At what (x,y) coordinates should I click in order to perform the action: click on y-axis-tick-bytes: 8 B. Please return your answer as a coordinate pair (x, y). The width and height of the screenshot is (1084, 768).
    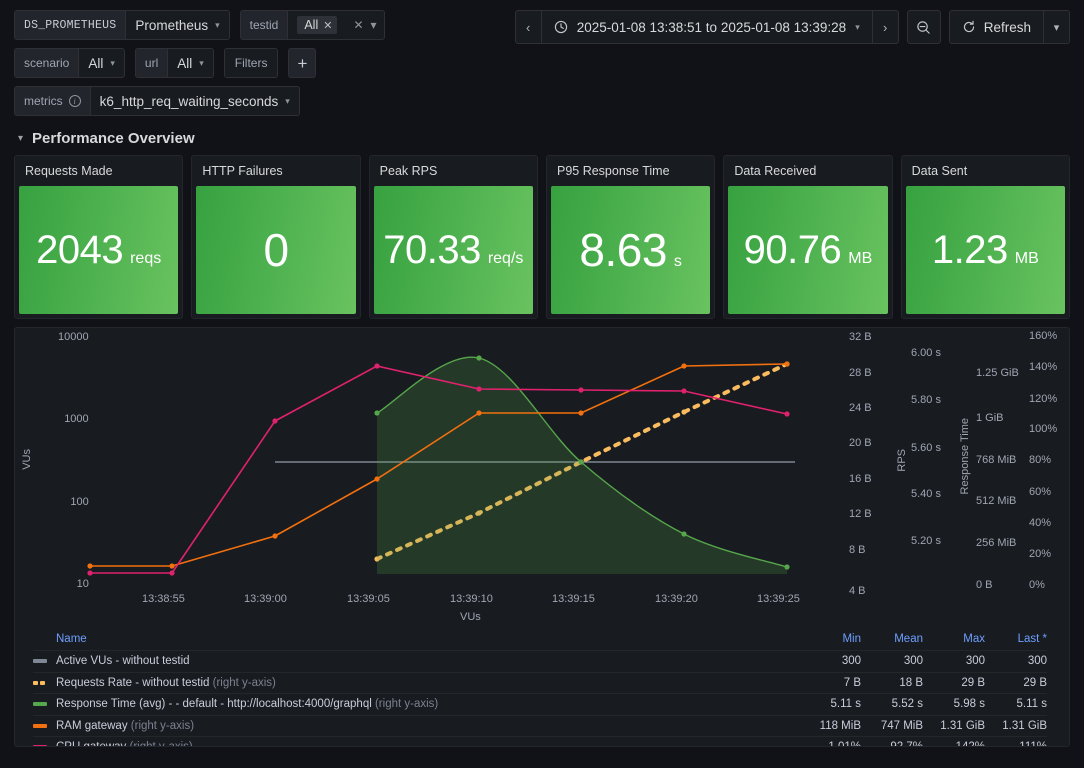
    Looking at the image, I should click on (857, 550).